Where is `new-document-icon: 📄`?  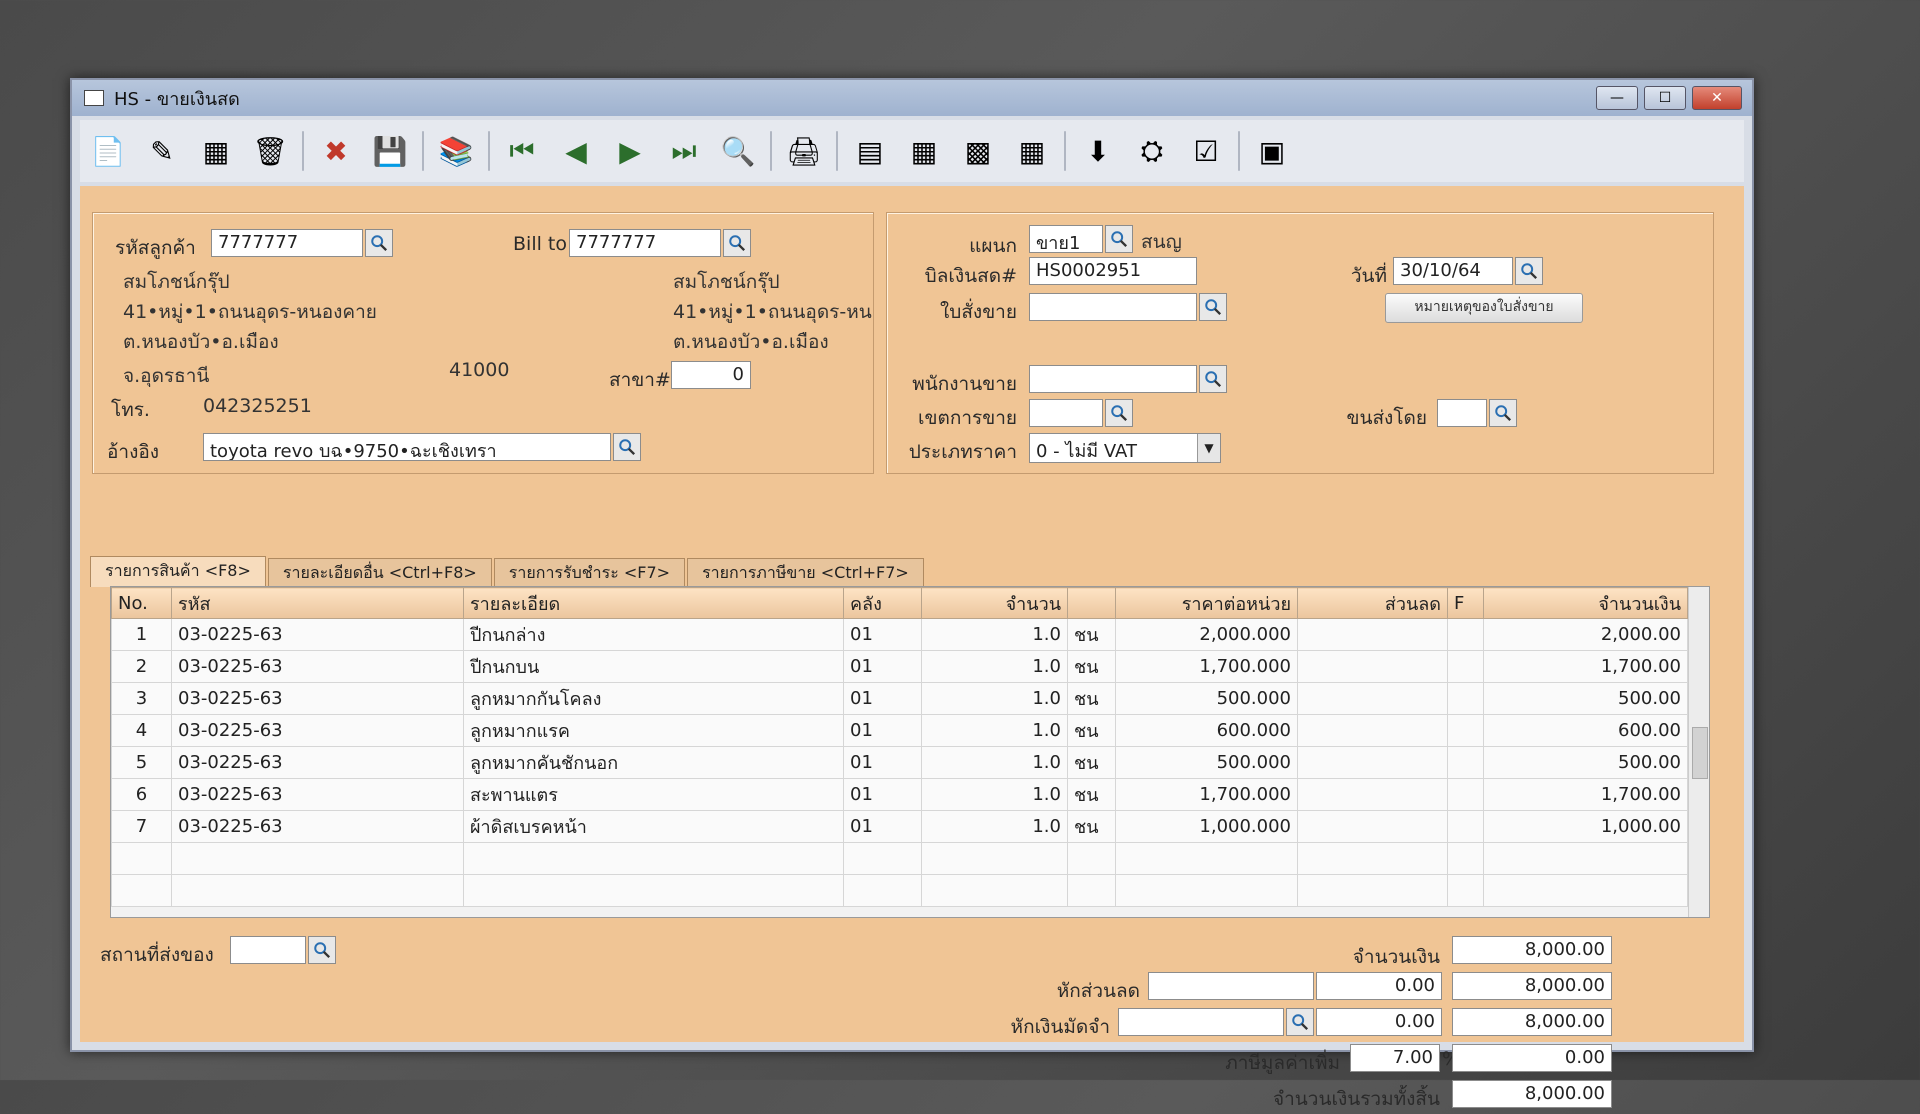 new-document-icon: 📄 is located at coordinates (108, 151).